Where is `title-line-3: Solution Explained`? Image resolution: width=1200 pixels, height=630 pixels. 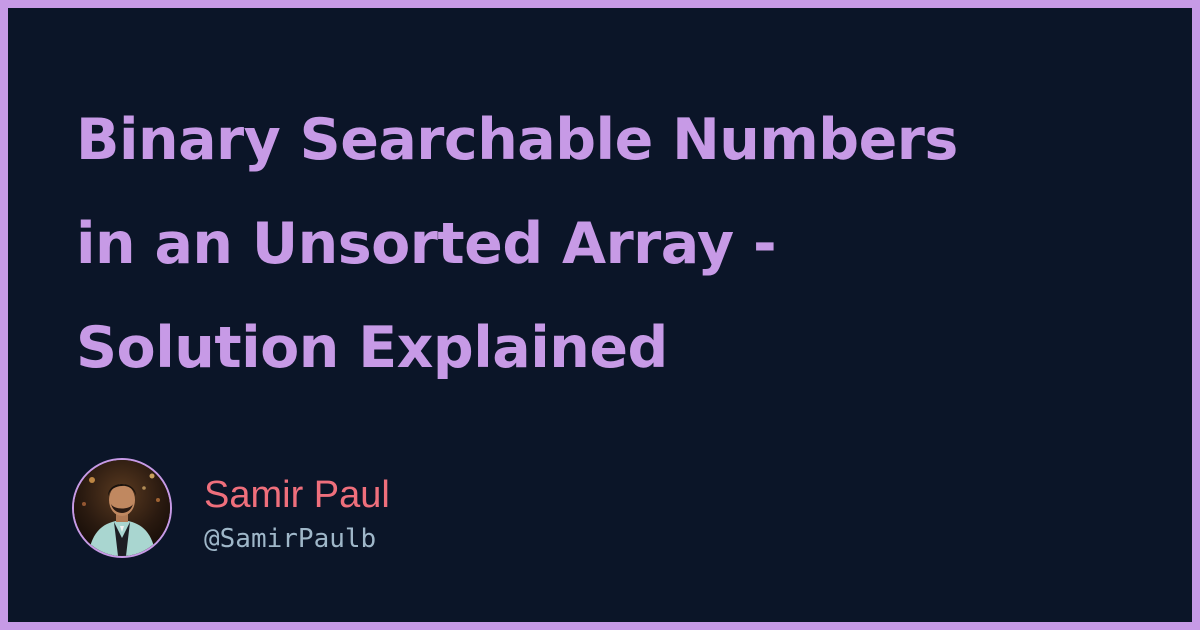 title-line-3: Solution Explained is located at coordinates (372, 348).